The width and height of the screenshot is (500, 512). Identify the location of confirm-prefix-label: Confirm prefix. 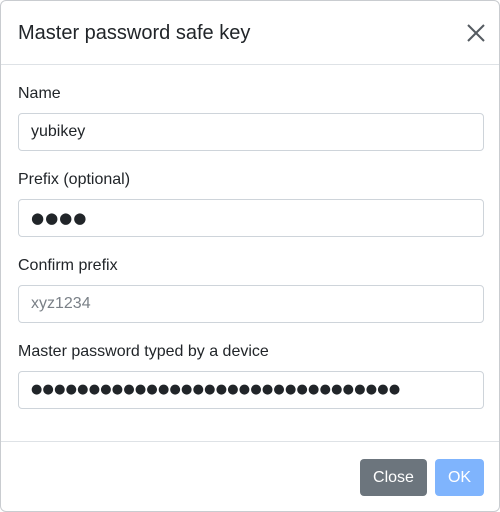
(68, 265).